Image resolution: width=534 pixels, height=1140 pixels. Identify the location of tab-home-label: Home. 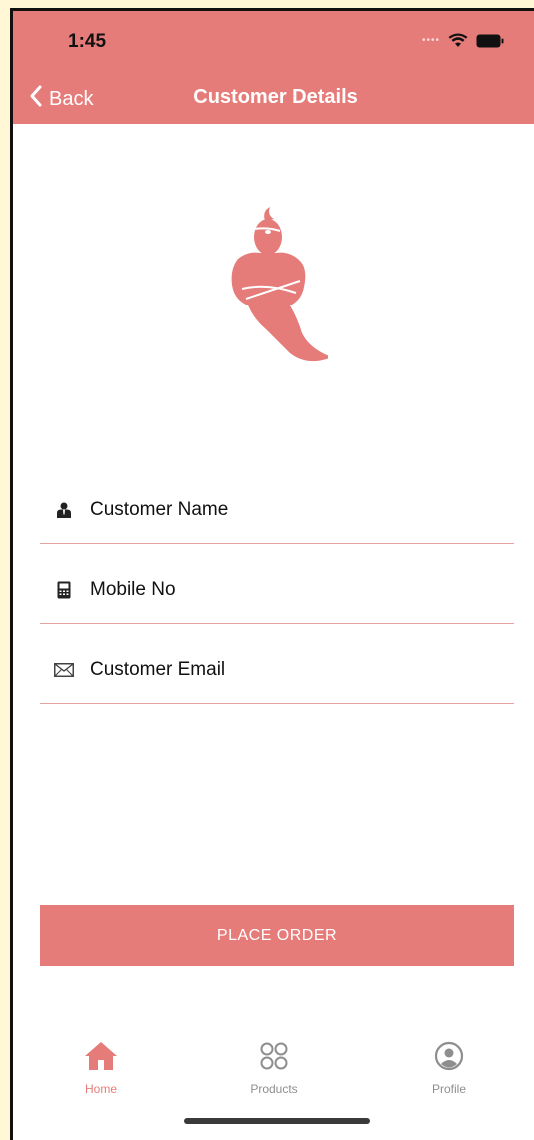
(100, 1089).